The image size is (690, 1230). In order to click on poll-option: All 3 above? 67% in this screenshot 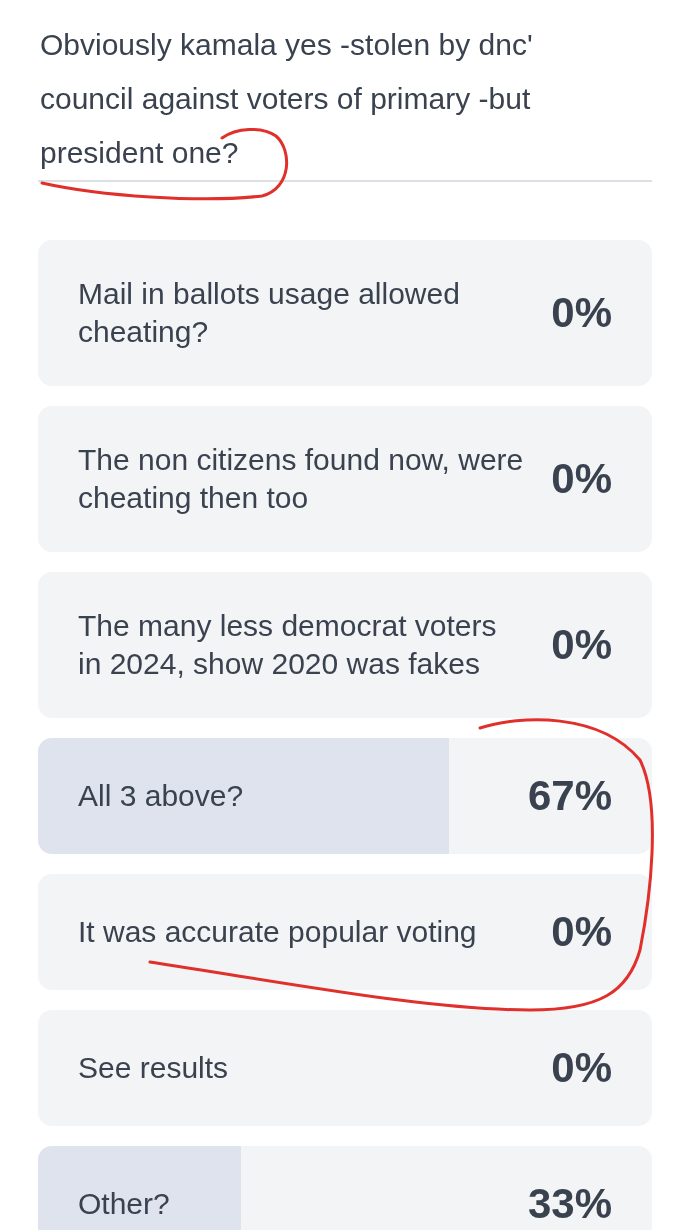, I will do `click(345, 796)`.